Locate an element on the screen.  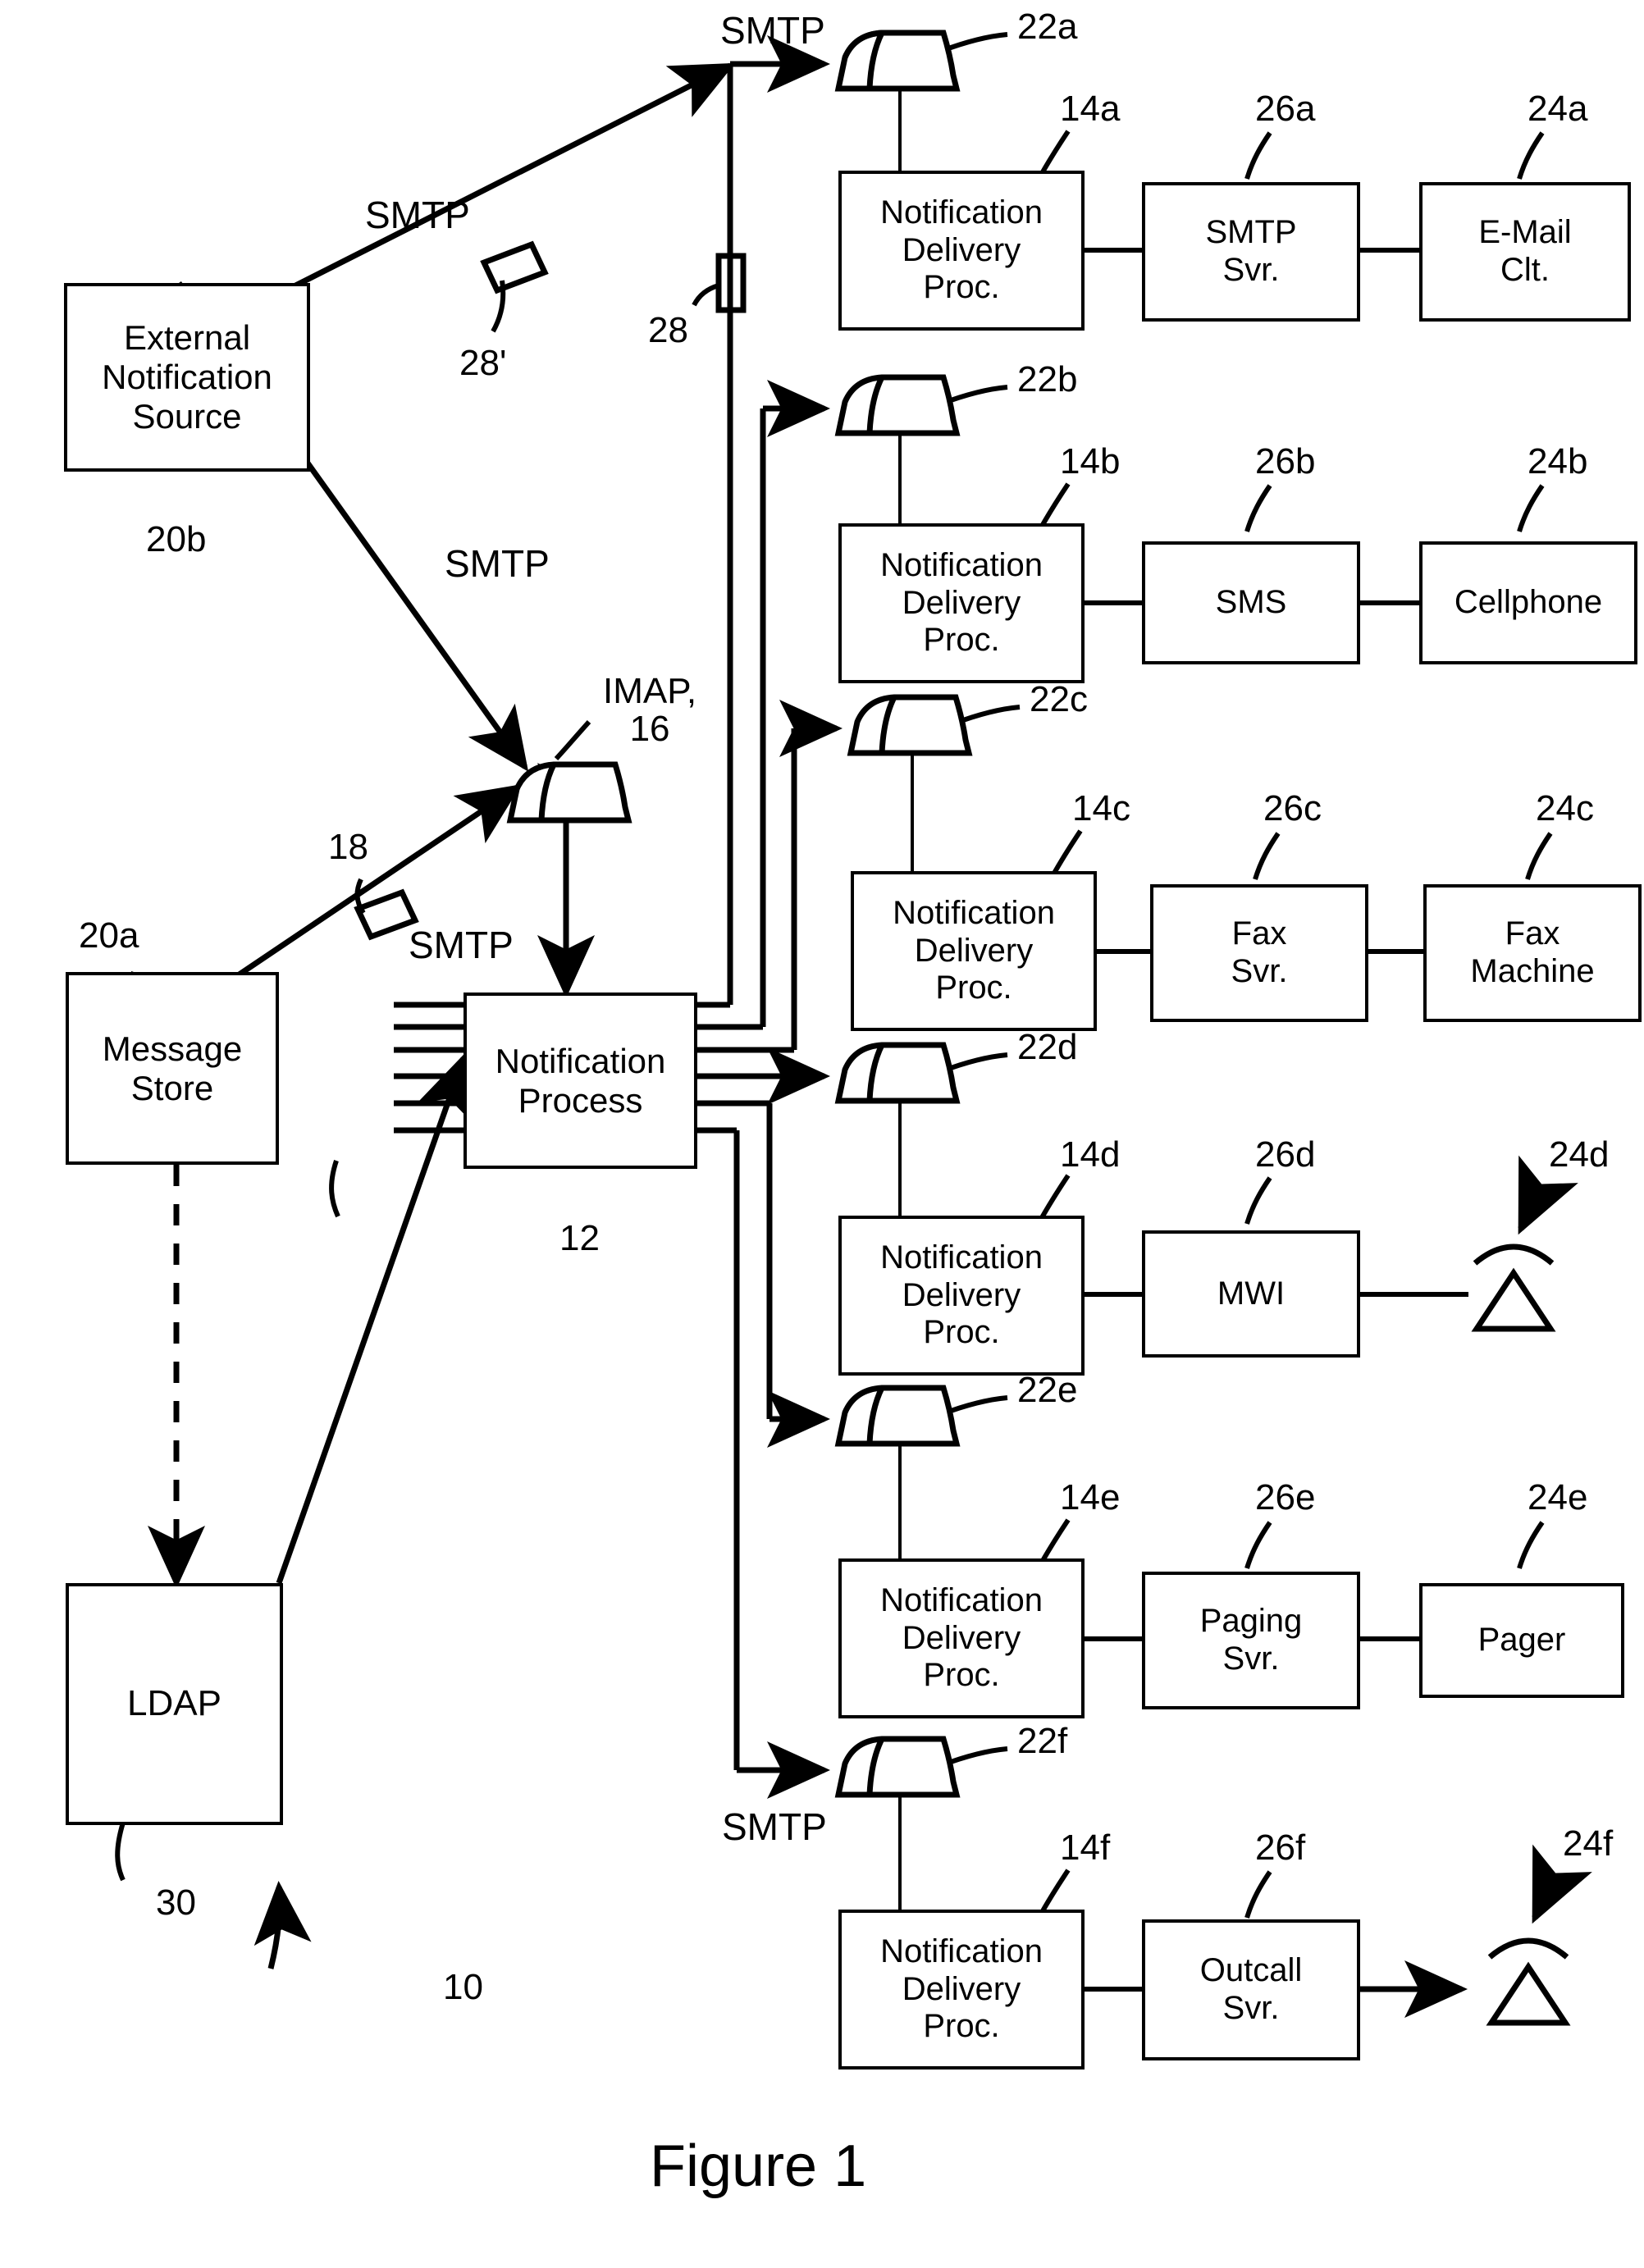
ref-24d: 24d is located at coordinates (1579, 1154).